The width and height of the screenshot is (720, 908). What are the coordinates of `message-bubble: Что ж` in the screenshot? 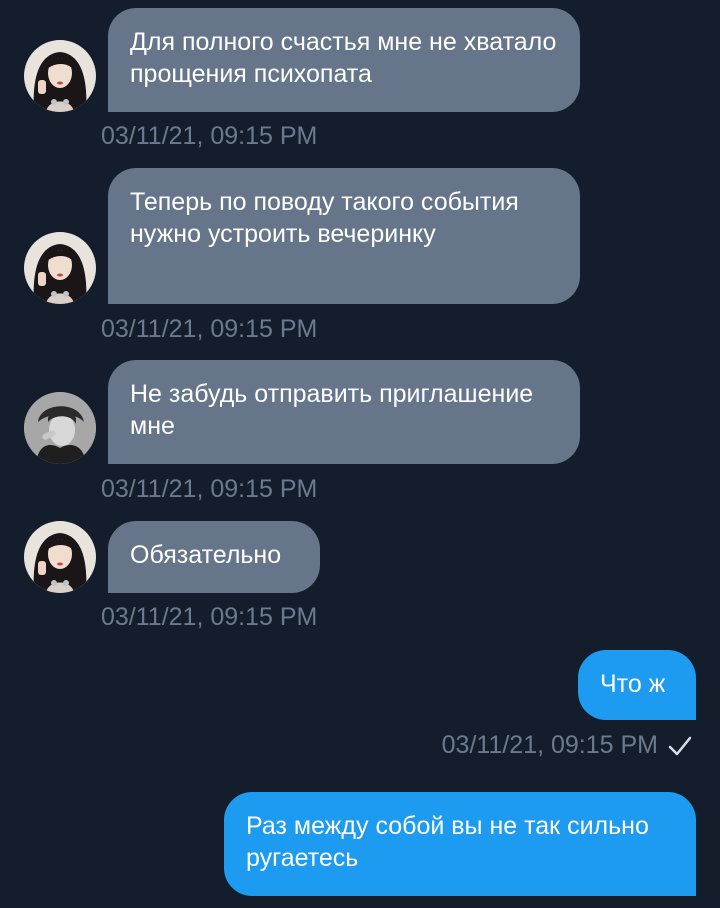 It's located at (637, 685).